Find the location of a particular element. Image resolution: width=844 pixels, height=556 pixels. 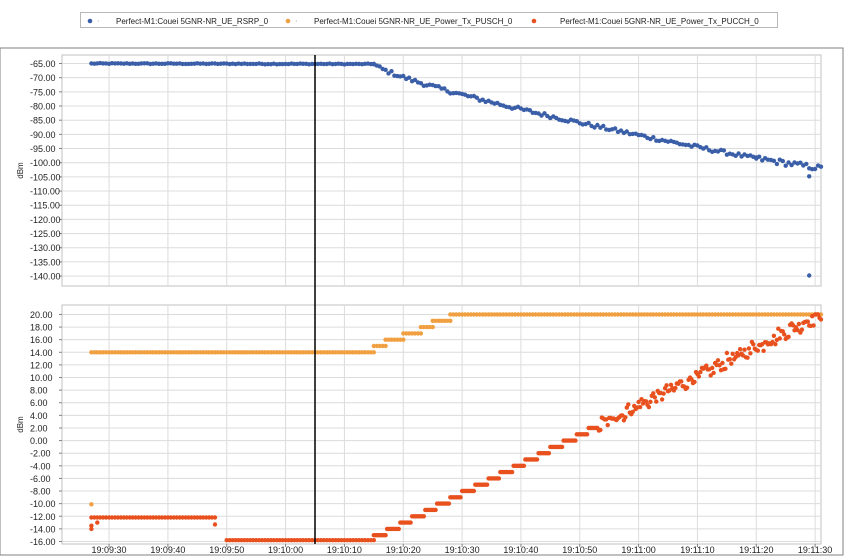

rsrp_panel-ylabel: dBm is located at coordinates (20, 170).